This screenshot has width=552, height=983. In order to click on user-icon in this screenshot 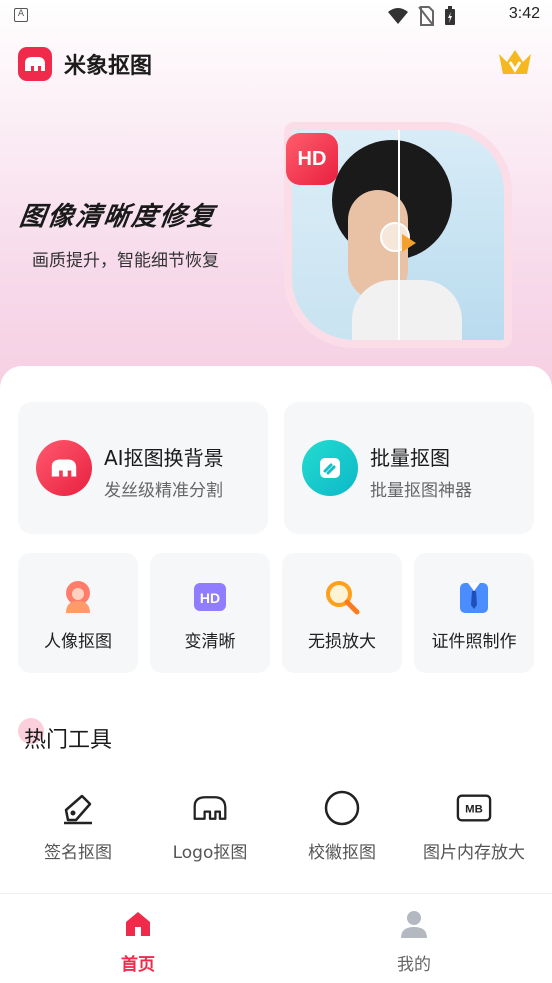, I will do `click(414, 924)`.